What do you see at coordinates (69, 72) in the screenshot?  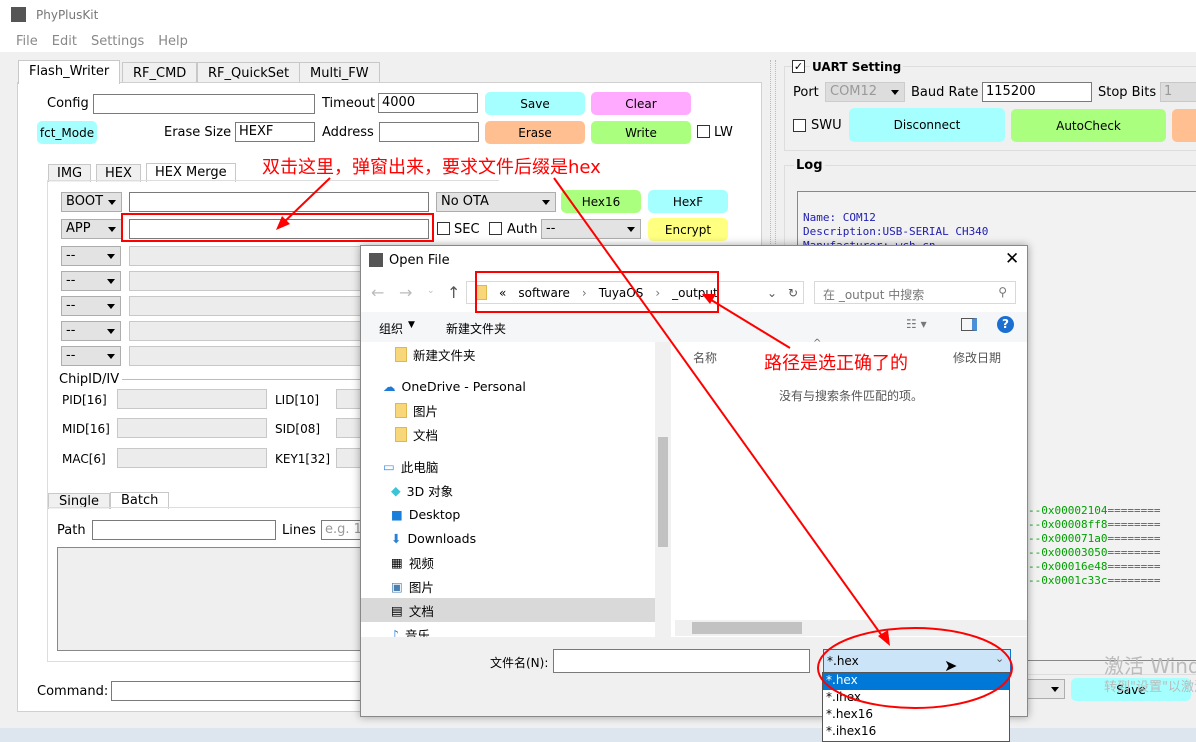 I see `tab-flash-writer: Flash_Writer` at bounding box center [69, 72].